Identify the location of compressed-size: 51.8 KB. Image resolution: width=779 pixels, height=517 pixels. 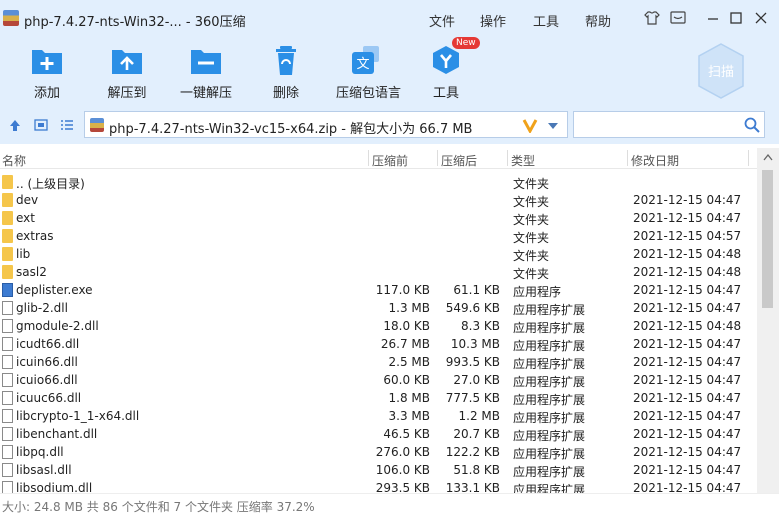
(476, 470).